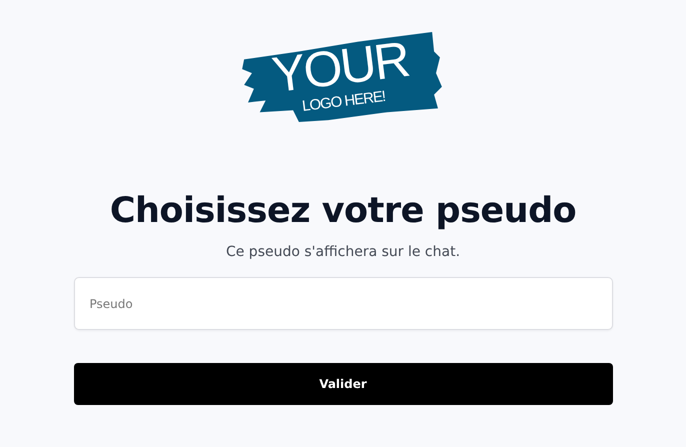 The image size is (686, 447). Describe the element at coordinates (343, 102) in the screenshot. I see `logo-text: LOGO HERE!` at that location.